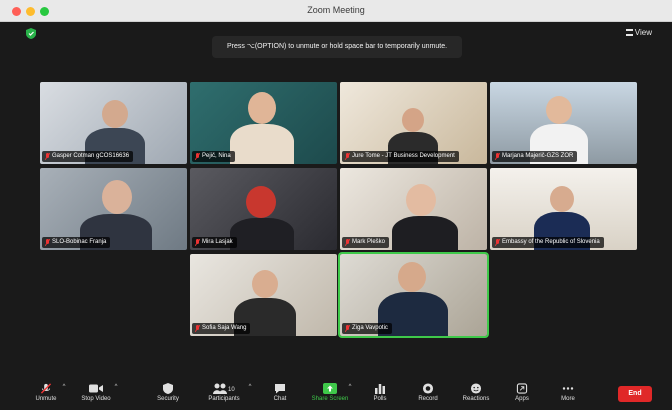 Image resolution: width=672 pixels, height=410 pixels. I want to click on participant-name-tag: Sofia Saja Wang, so click(221, 328).